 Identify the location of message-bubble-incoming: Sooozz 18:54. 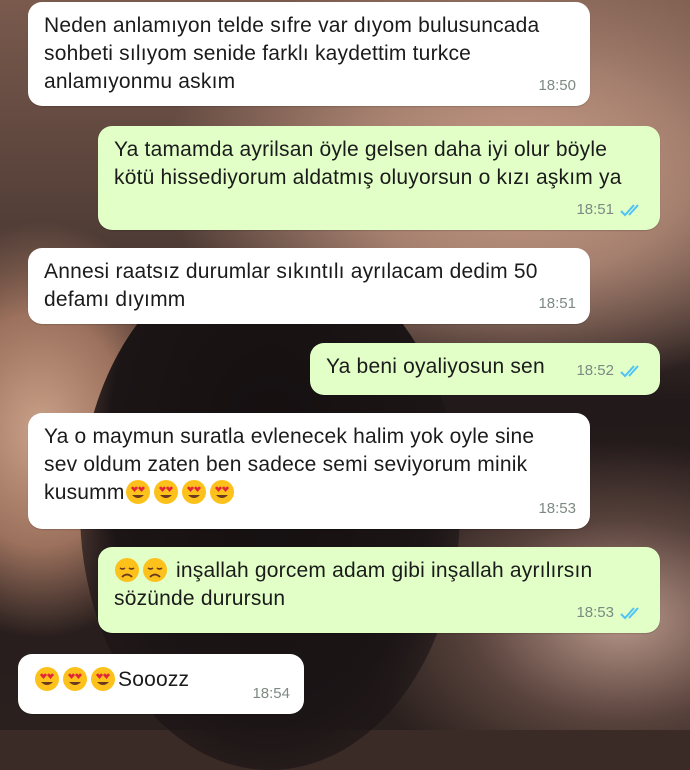
(161, 684).